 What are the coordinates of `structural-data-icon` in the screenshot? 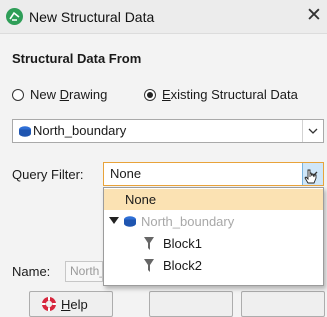 It's located at (14, 16).